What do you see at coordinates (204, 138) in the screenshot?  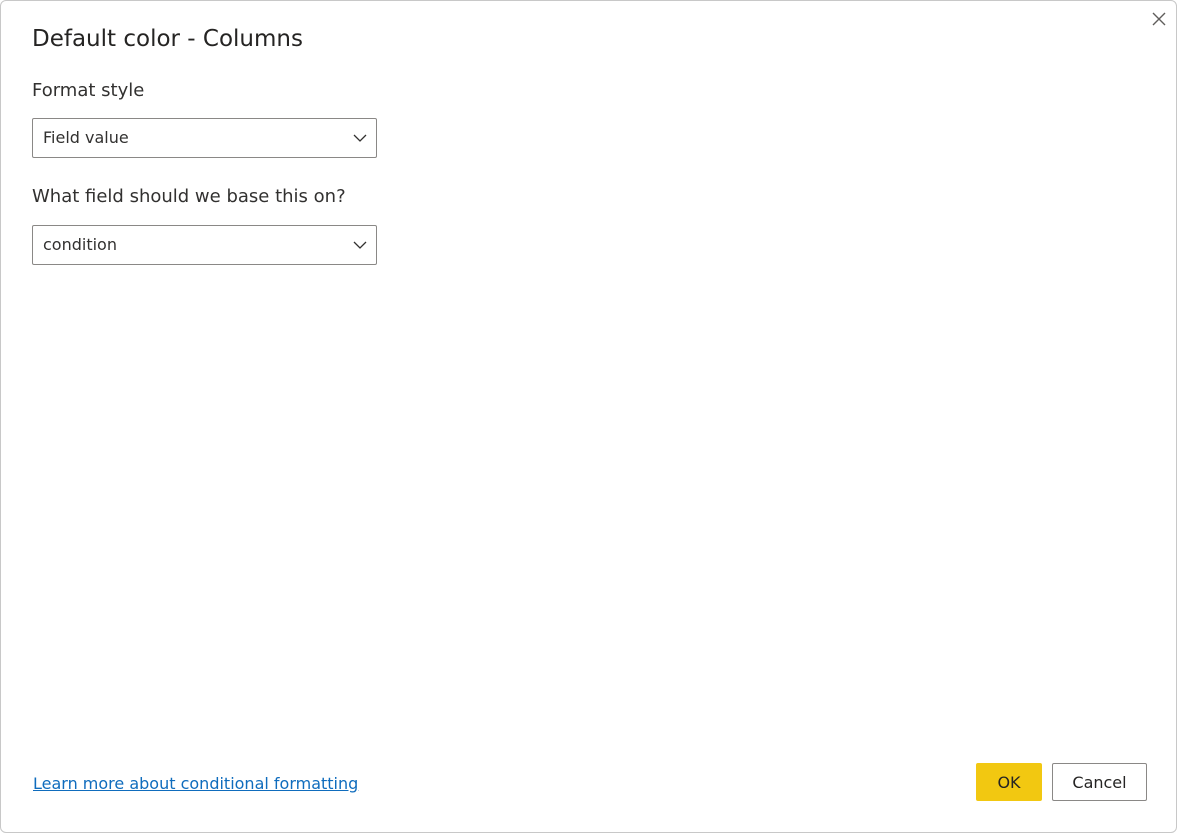 I see `format-style-dropdown: Field value` at bounding box center [204, 138].